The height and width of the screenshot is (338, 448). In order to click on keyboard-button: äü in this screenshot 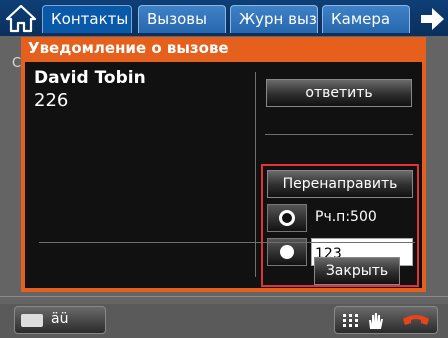, I will do `click(60, 320)`.